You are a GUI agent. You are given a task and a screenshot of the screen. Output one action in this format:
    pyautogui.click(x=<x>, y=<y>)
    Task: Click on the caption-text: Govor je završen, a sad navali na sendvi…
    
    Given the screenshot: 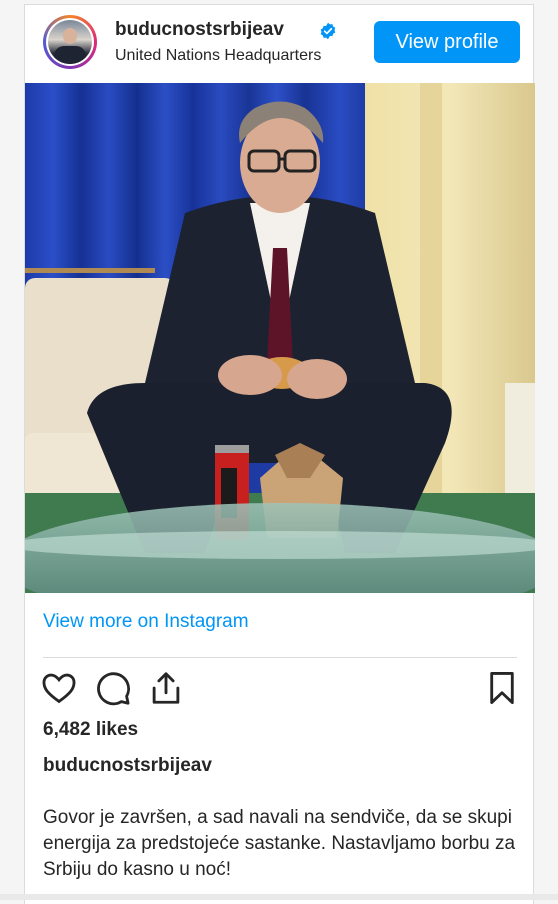 What is the action you would take?
    pyautogui.click(x=279, y=843)
    